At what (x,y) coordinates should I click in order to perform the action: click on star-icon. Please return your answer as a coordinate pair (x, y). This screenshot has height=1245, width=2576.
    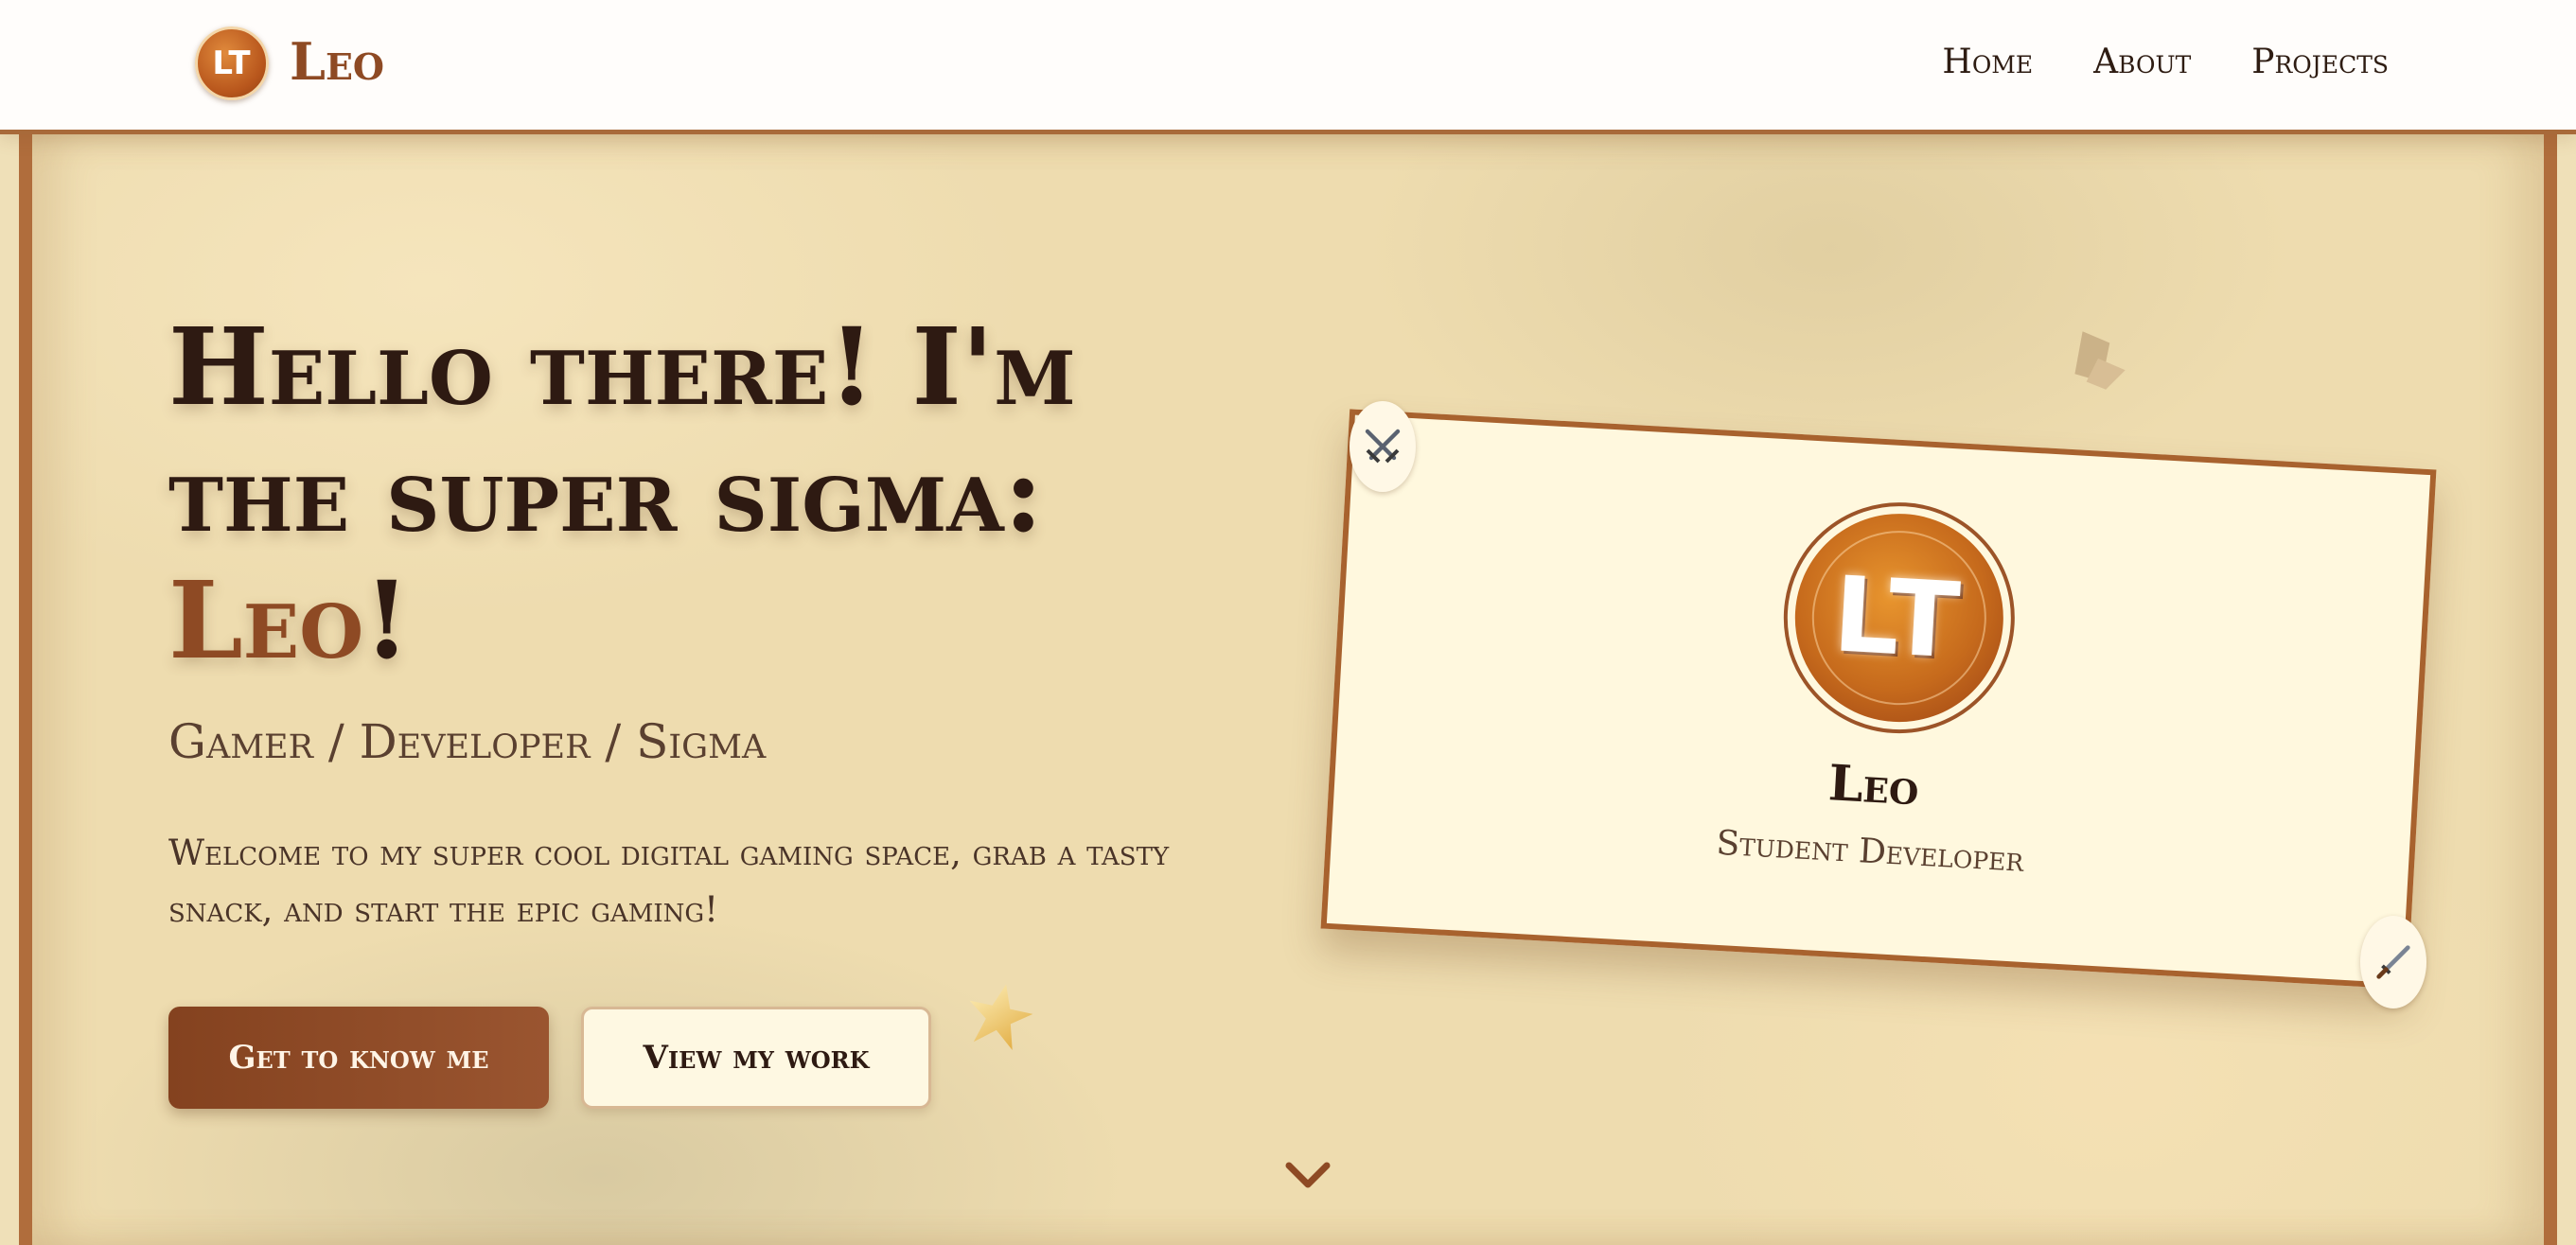
    Looking at the image, I should click on (1001, 1017).